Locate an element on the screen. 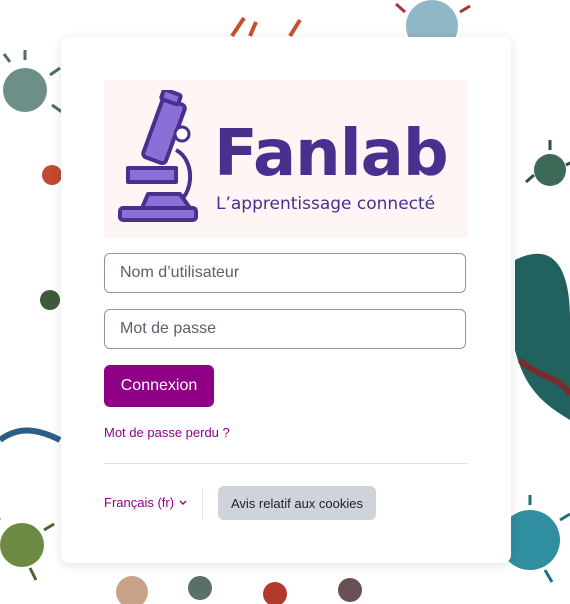  chevron-down-icon is located at coordinates (183, 502).